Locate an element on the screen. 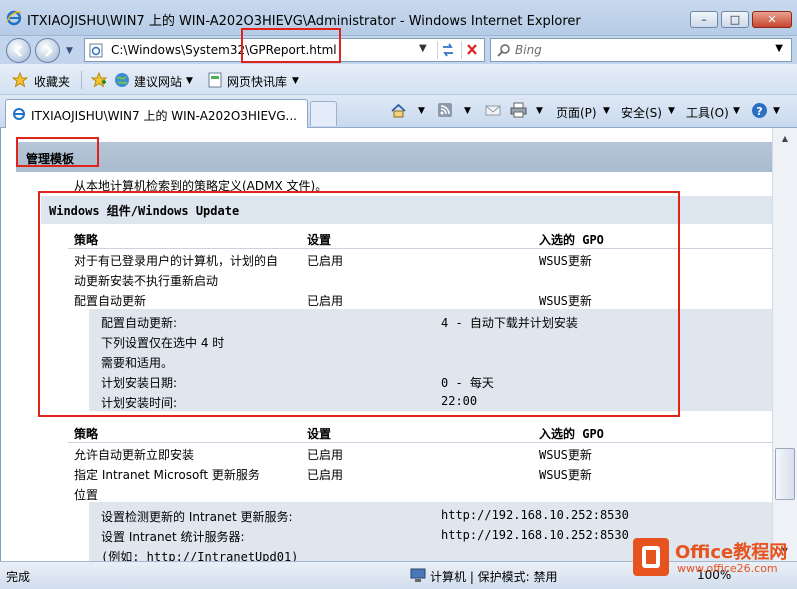  web-slice-dropdown: ▼ is located at coordinates (295, 81).